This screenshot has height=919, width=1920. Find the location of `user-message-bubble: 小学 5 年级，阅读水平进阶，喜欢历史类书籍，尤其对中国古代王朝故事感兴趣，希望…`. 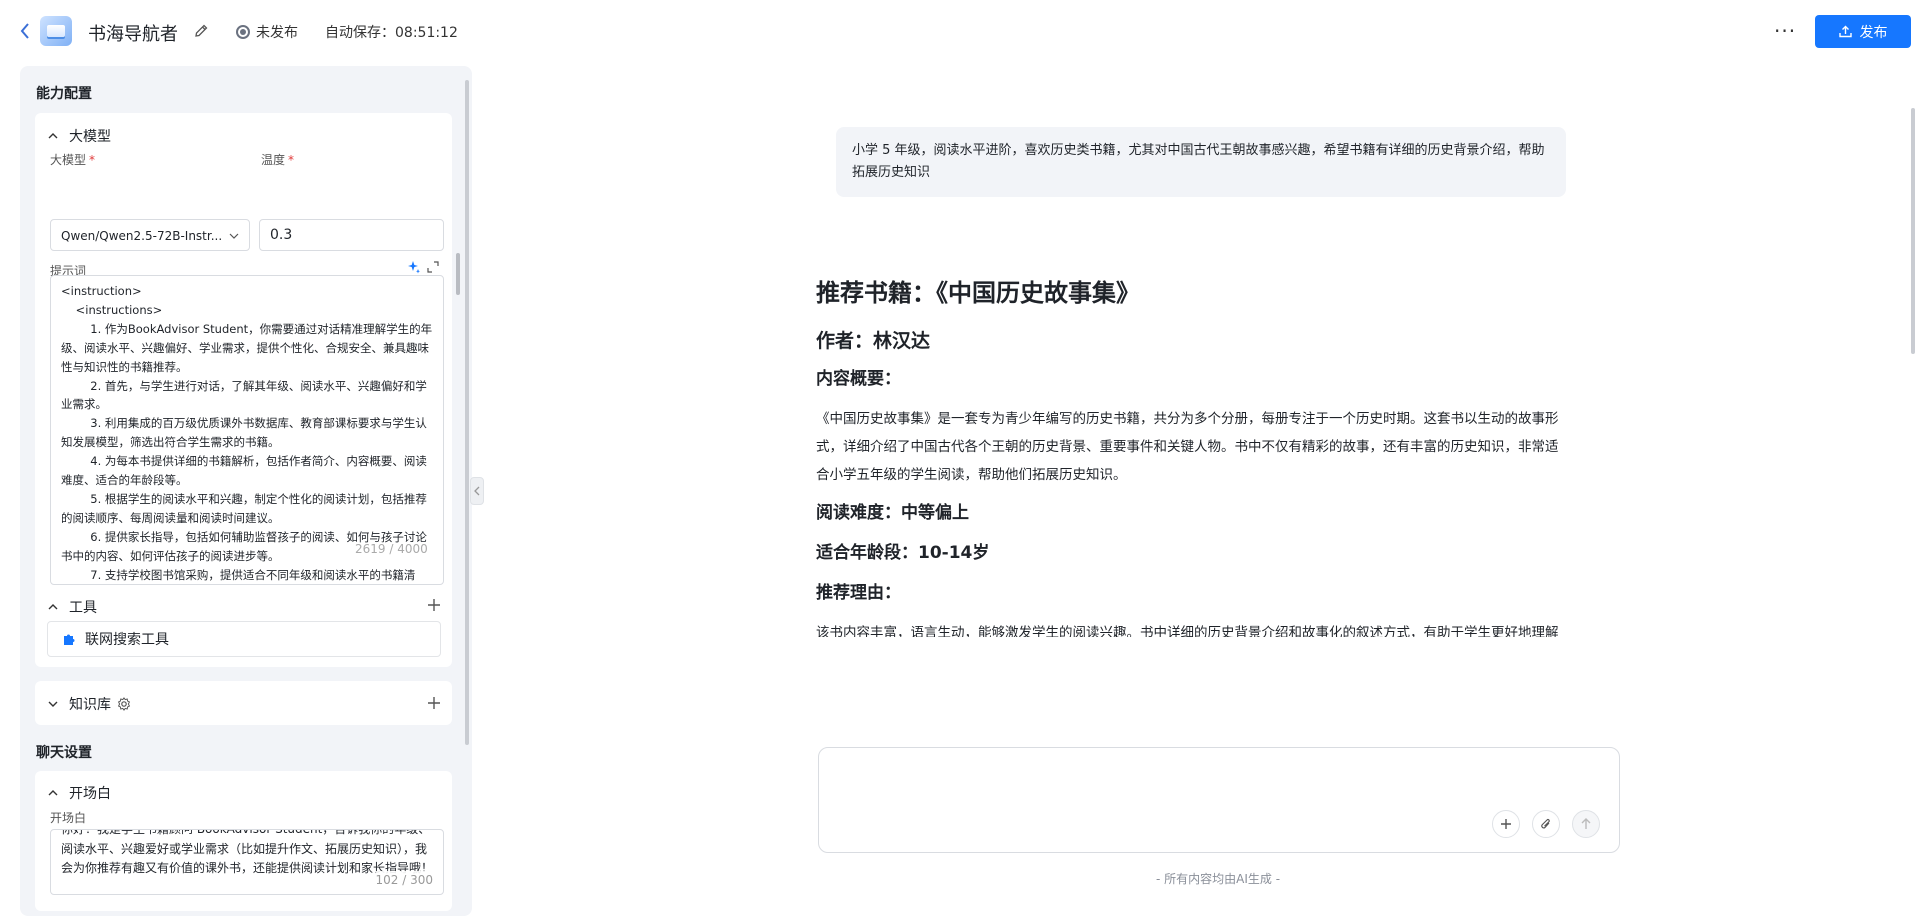

user-message-bubble: 小学 5 年级，阅读水平进阶，喜欢历史类书籍，尤其对中国古代王朝故事感兴趣，希望… is located at coordinates (1201, 162).